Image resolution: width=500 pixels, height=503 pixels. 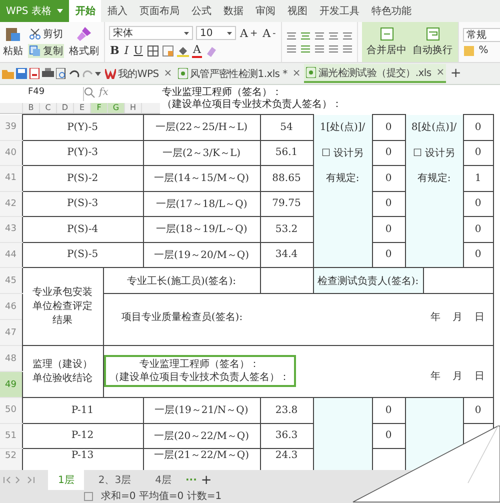 What do you see at coordinates (201, 178) in the screenshot?
I see `table-cell: 一层(14～15/M～Q)` at bounding box center [201, 178].